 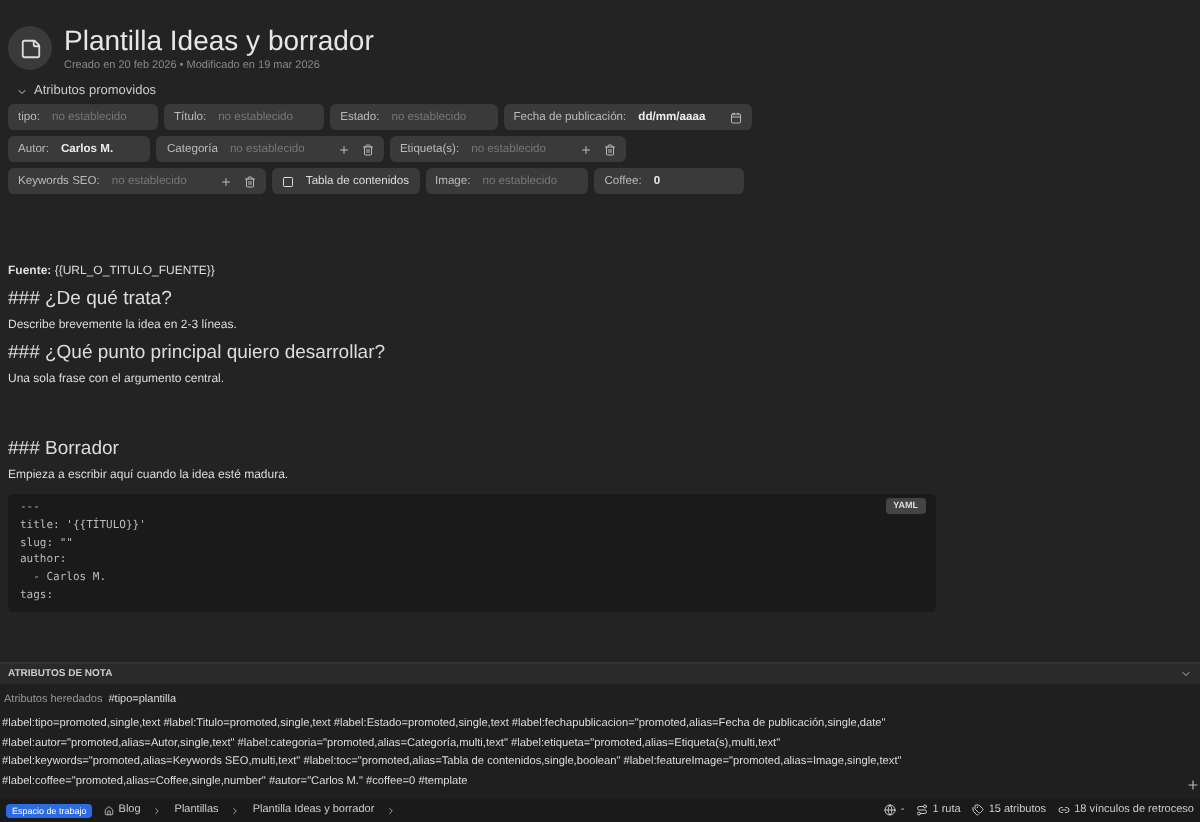 I want to click on heading: ### ¿Qué punto principal quiero desarrollar?, so click(x=198, y=353).